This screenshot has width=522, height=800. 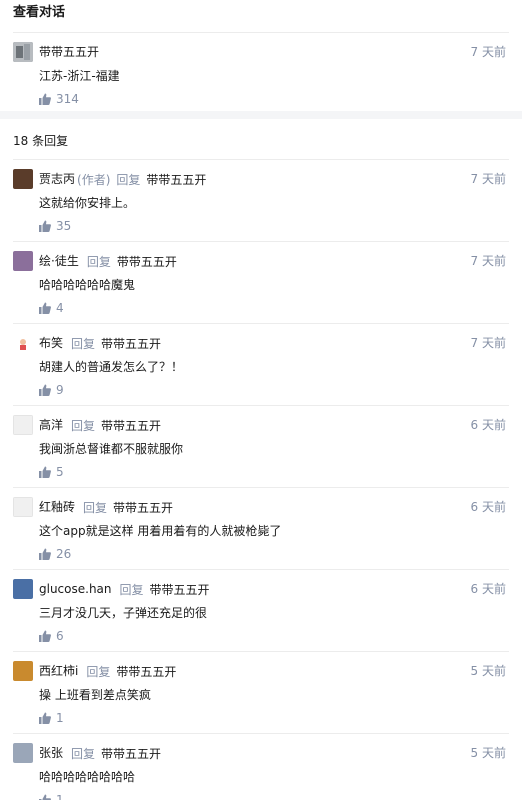 I want to click on reply-author: 西红柿i, so click(x=58, y=671).